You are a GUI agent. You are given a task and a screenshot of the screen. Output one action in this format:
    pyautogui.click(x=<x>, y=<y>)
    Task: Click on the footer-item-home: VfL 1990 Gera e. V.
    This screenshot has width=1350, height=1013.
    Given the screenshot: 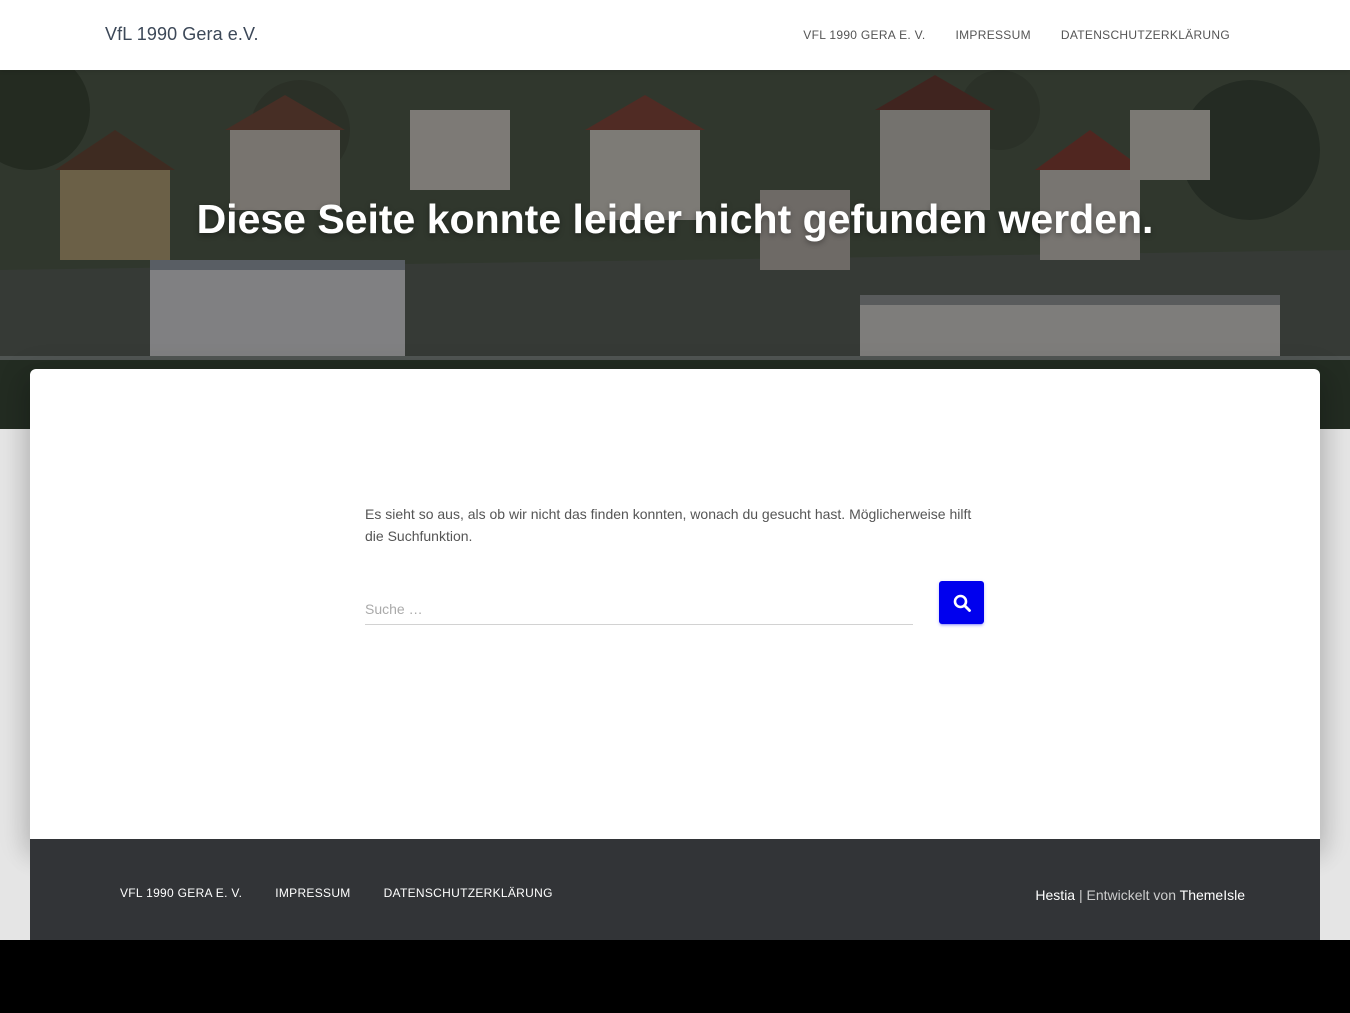 What is the action you would take?
    pyautogui.click(x=181, y=893)
    